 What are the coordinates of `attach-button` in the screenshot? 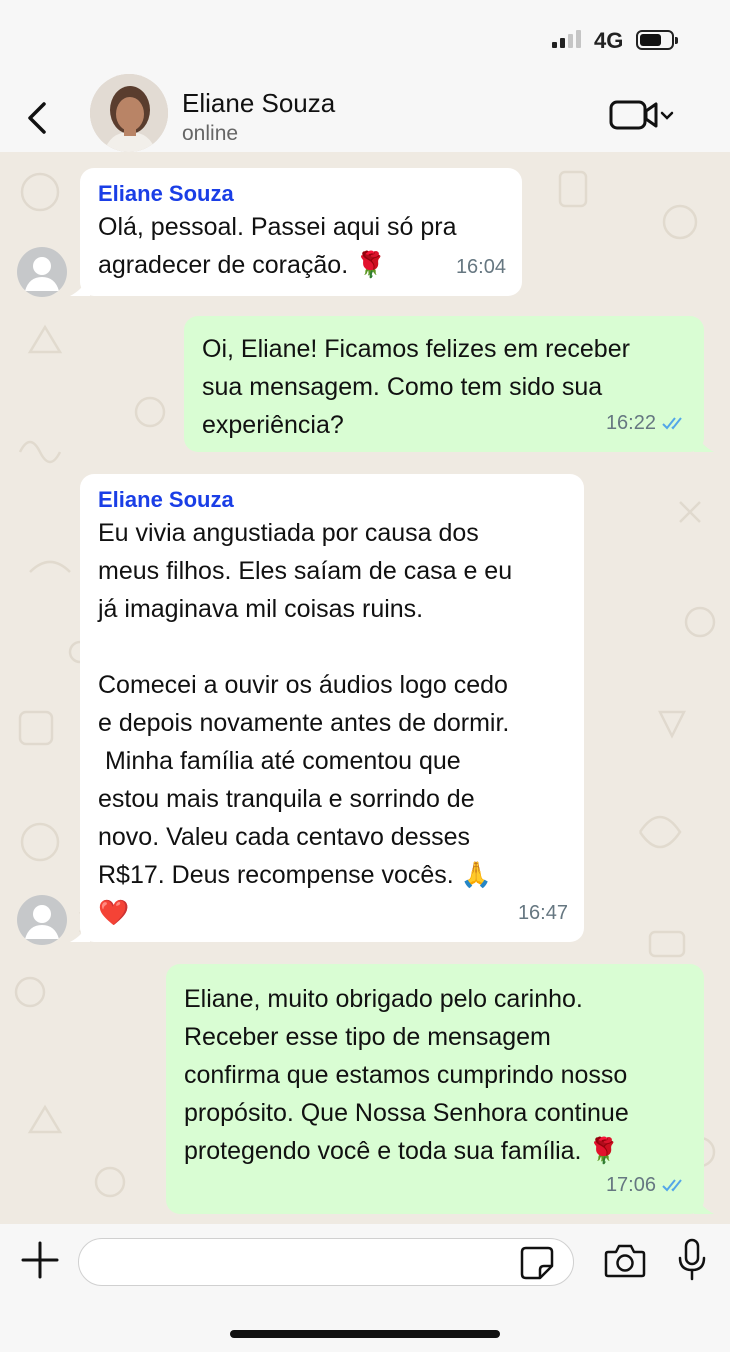 It's located at (40, 1260).